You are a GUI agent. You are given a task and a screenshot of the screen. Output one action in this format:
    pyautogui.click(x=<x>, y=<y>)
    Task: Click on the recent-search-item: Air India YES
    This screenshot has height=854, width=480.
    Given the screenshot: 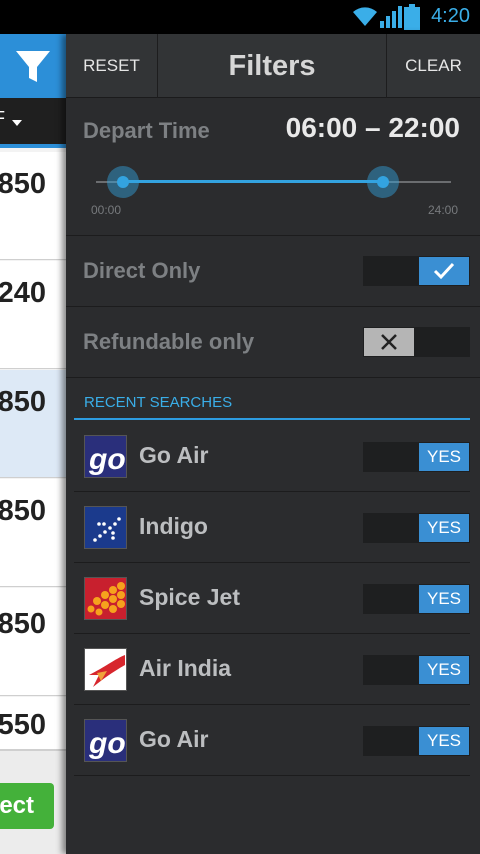 What is the action you would take?
    pyautogui.click(x=272, y=669)
    